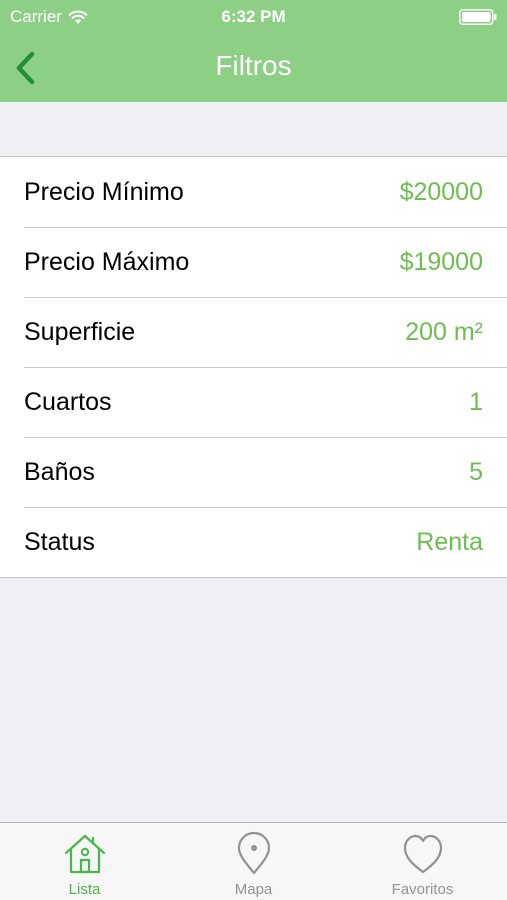  I want to click on house-icon, so click(84, 854).